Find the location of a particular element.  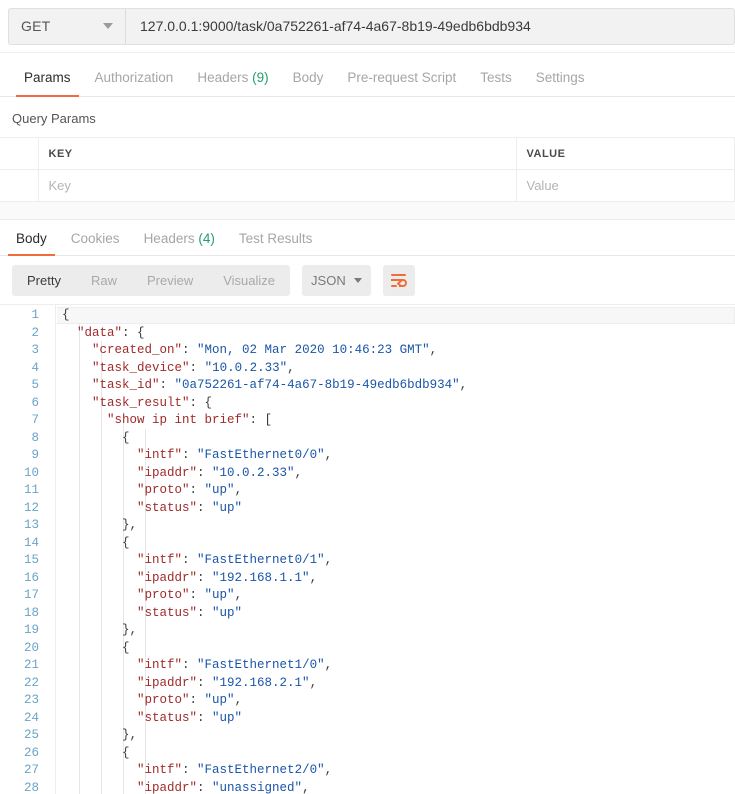

line-number: 16 is located at coordinates (31, 577).